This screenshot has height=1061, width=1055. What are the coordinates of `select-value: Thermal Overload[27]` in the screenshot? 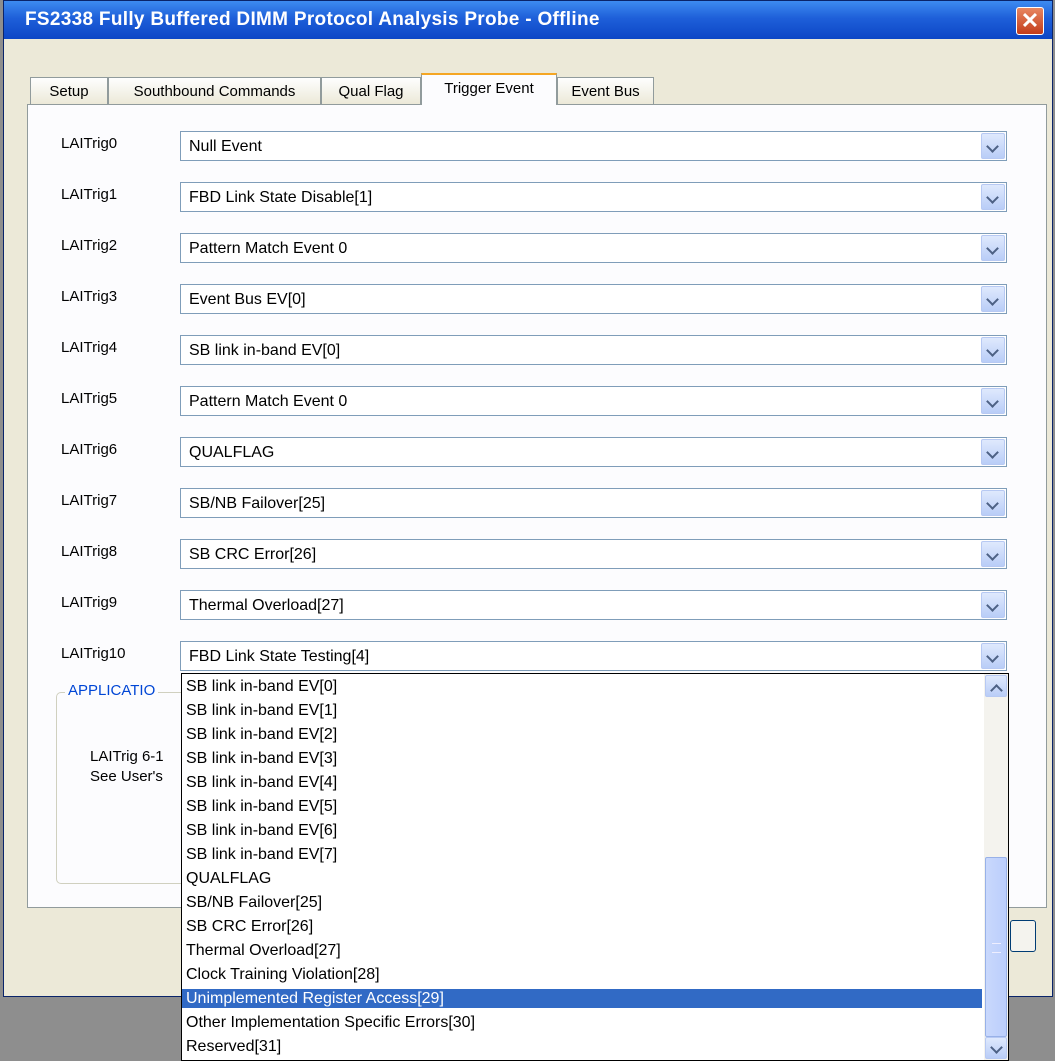 It's located at (266, 605).